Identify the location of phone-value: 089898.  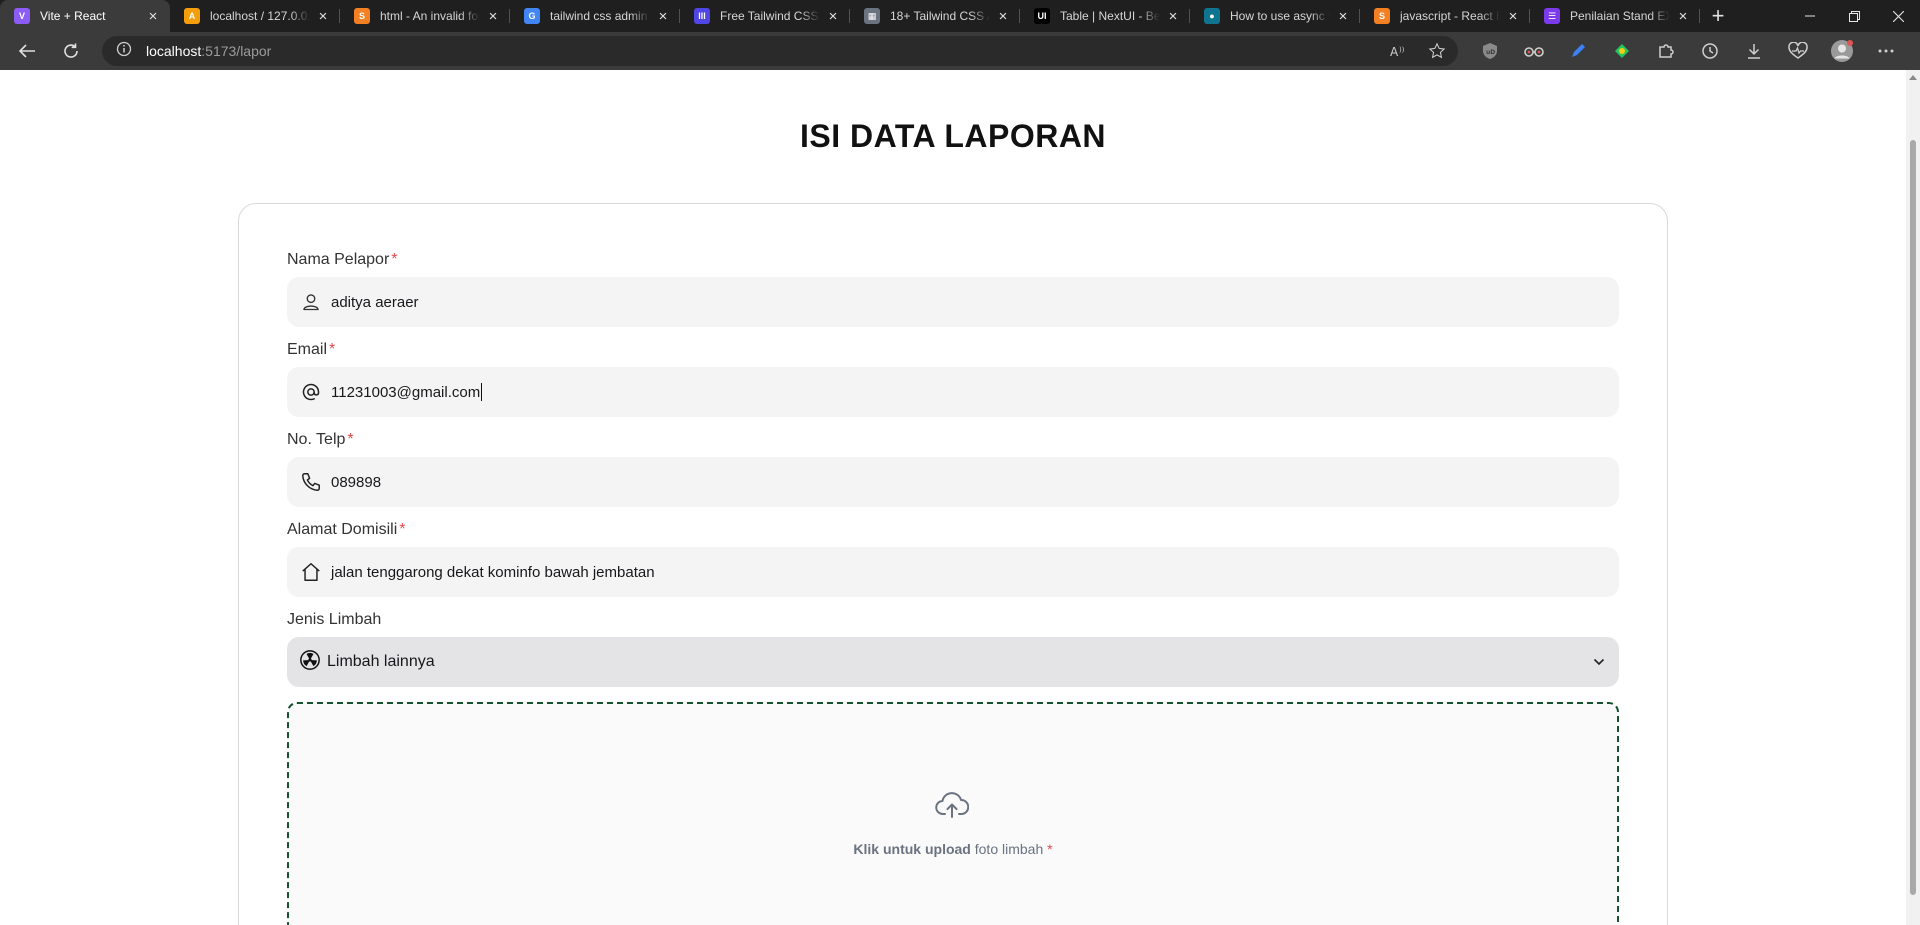
(356, 482).